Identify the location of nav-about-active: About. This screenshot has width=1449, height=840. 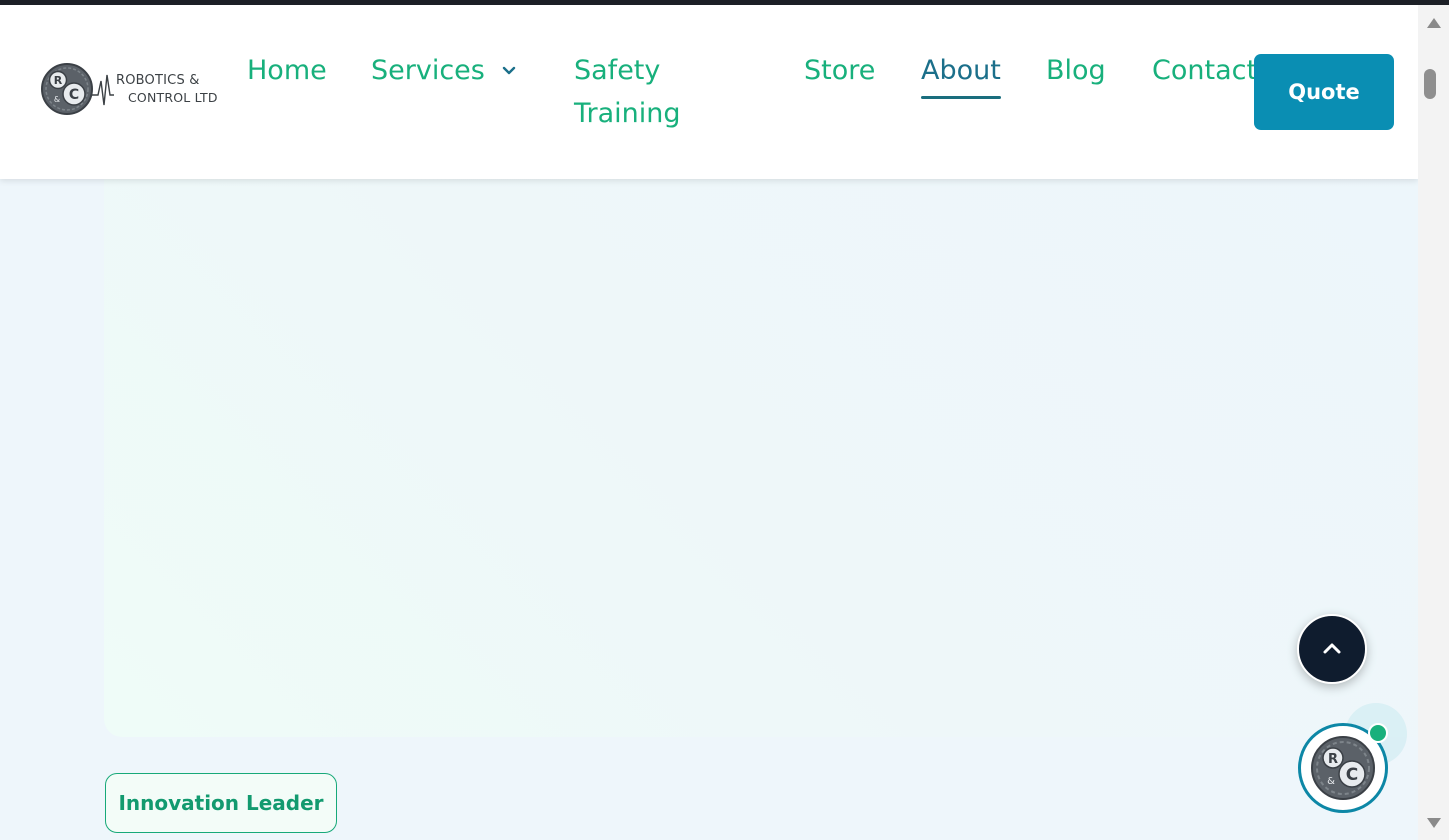
(961, 74).